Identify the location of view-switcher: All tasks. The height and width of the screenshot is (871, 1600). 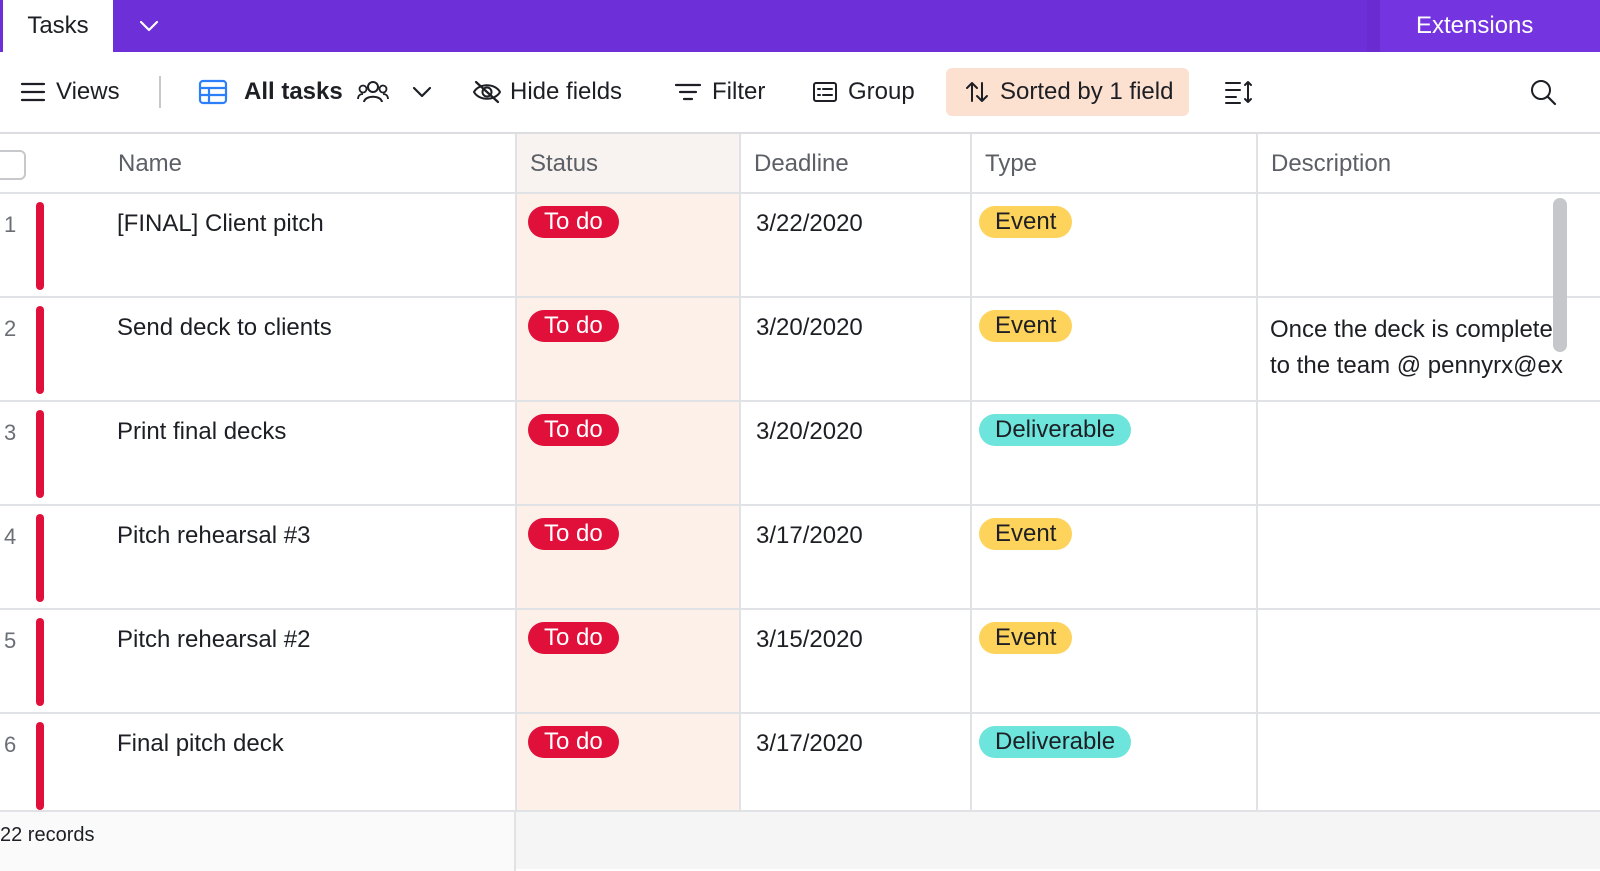
(315, 92).